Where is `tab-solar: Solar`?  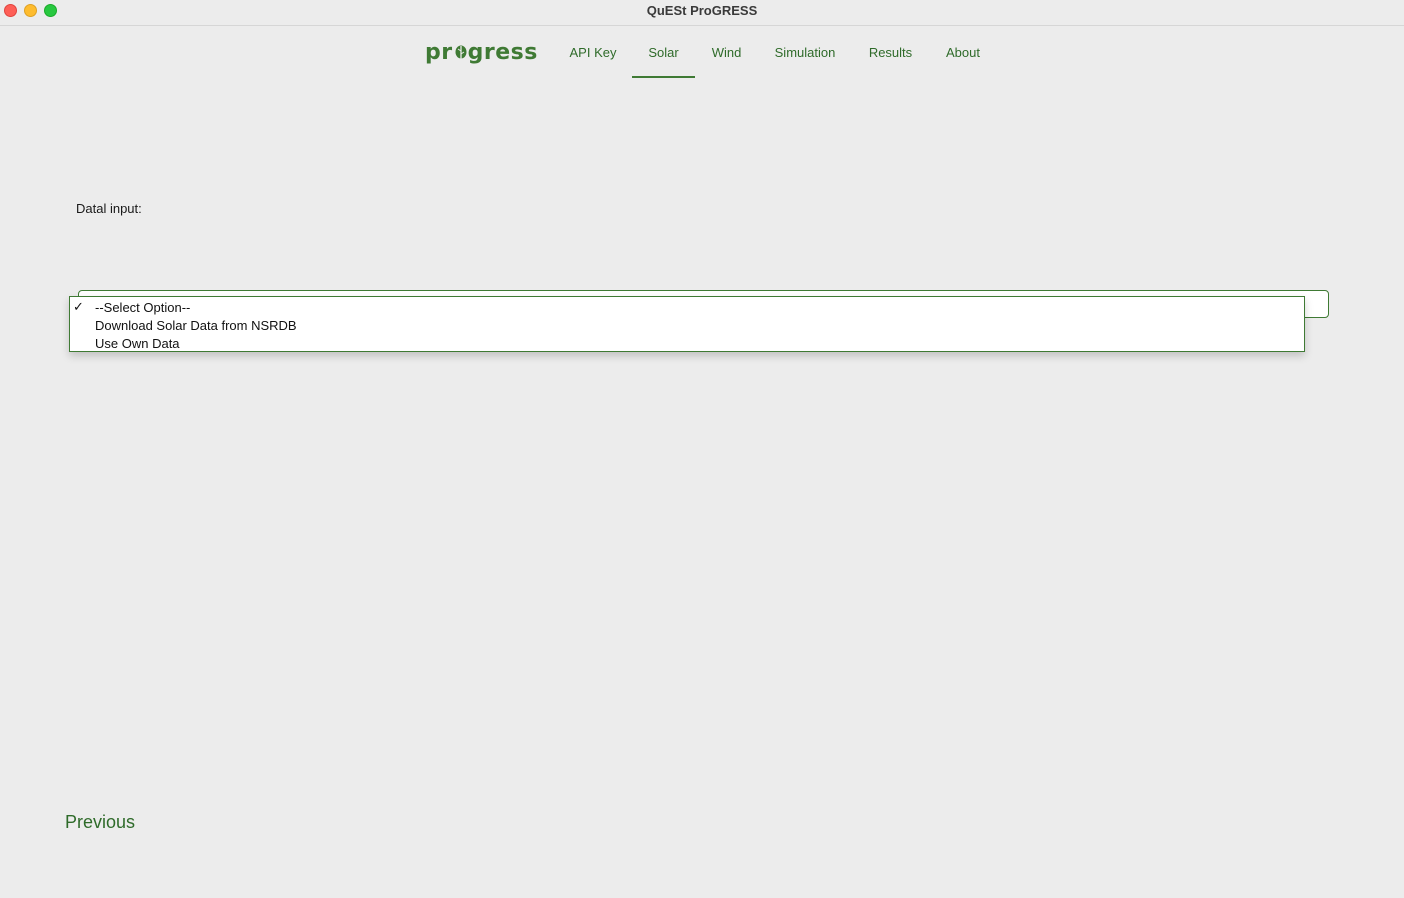
tab-solar: Solar is located at coordinates (663, 52).